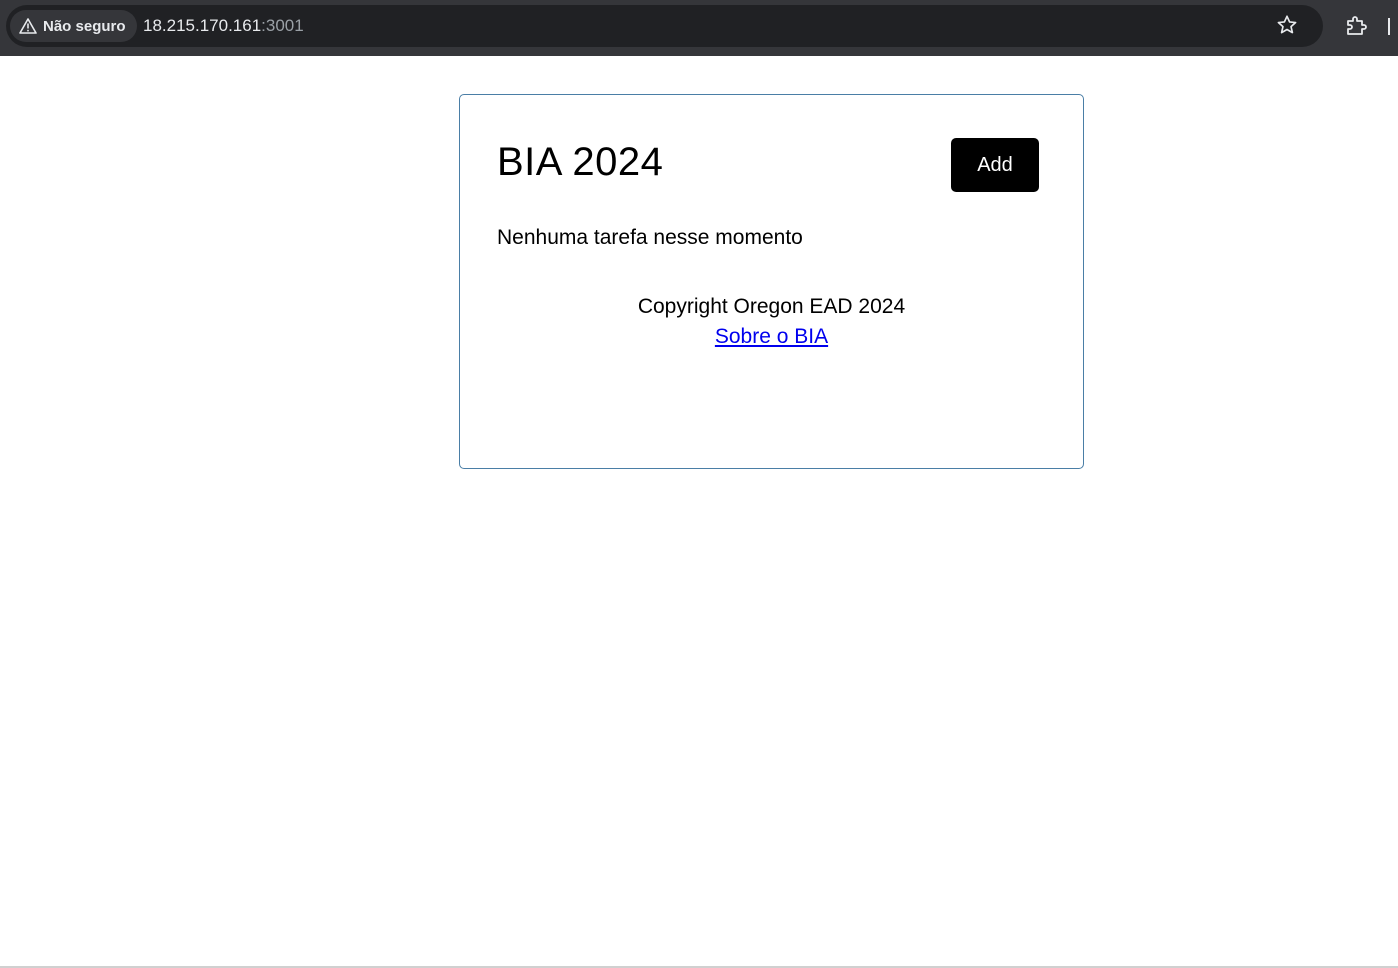 The height and width of the screenshot is (968, 1398). Describe the element at coordinates (650, 237) in the screenshot. I see `empty-state-message: Nenhuma tarefa nesse momento` at that location.